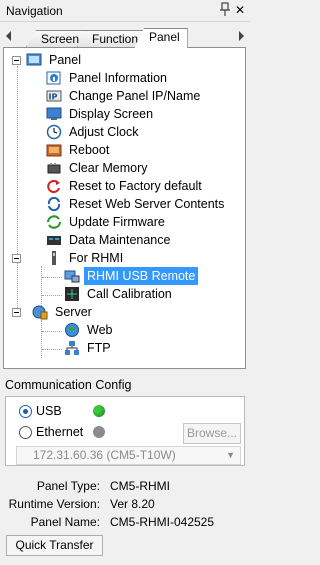 The image size is (320, 565). I want to click on calibration-icon, so click(72, 294).